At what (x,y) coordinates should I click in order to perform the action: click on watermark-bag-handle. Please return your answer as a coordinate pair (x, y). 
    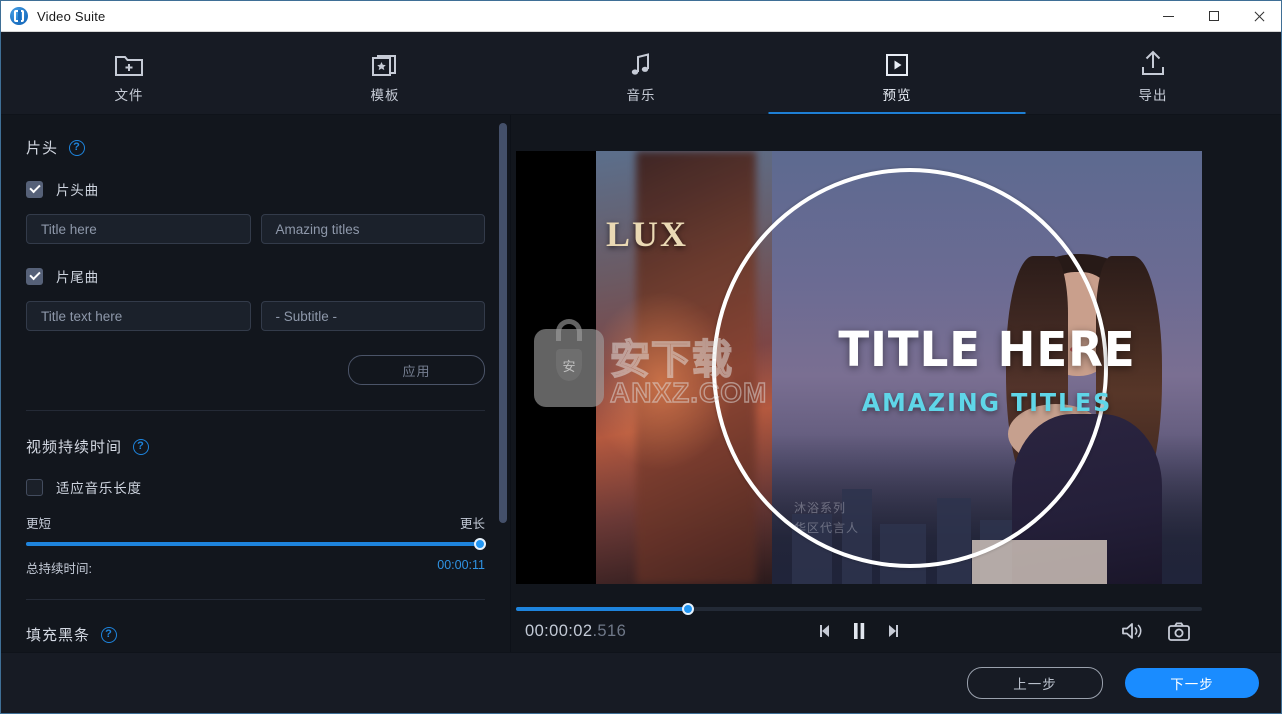
    Looking at the image, I should click on (569, 330).